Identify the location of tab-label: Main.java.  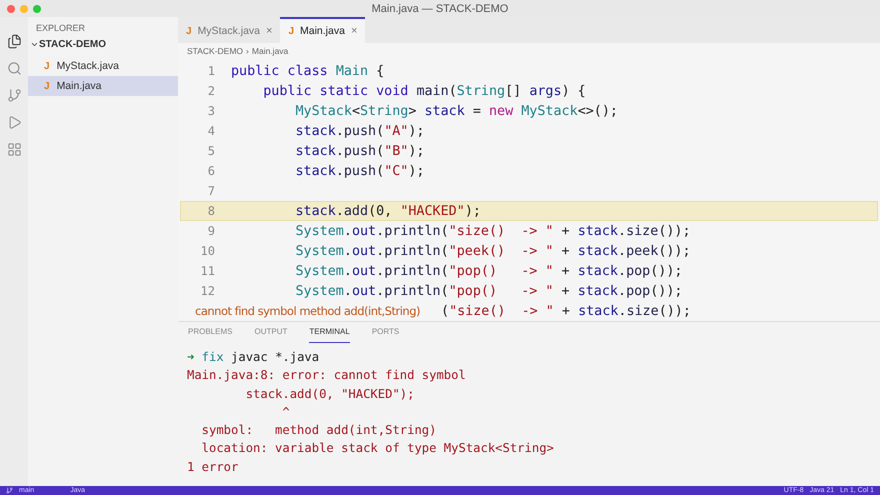
(322, 31).